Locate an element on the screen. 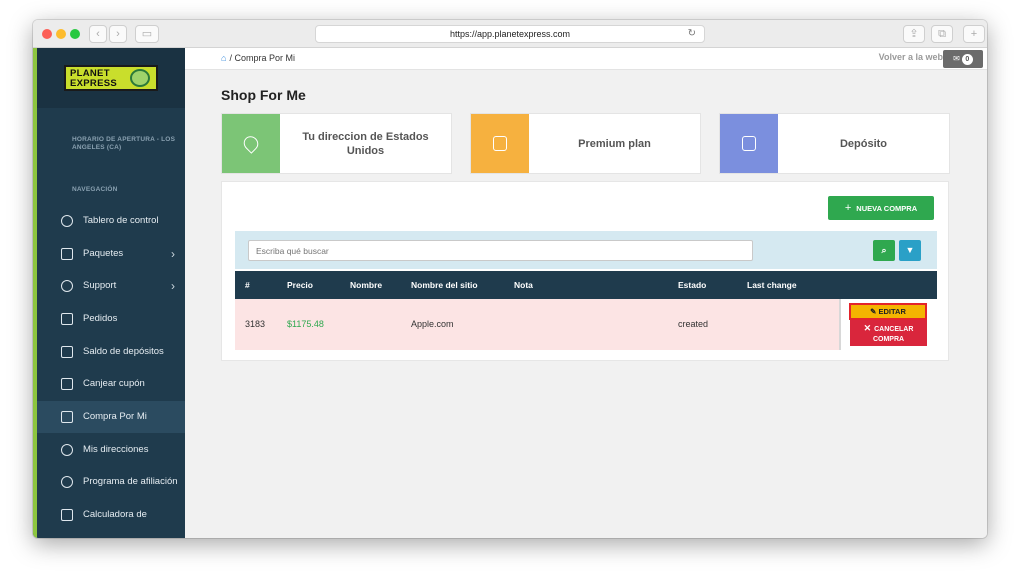 The image size is (1024, 578). tabs-overview-icon: ⧉ is located at coordinates (942, 34).